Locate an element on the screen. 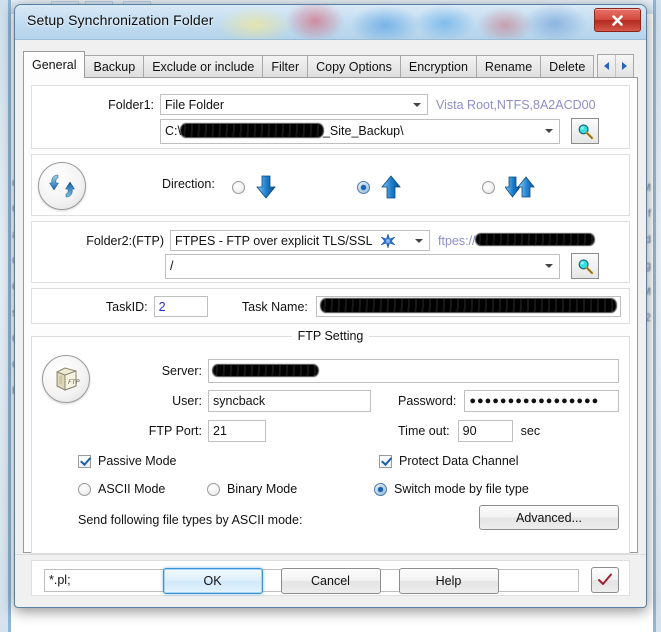  ftp-port-label: FTP Port: is located at coordinates (175, 431).